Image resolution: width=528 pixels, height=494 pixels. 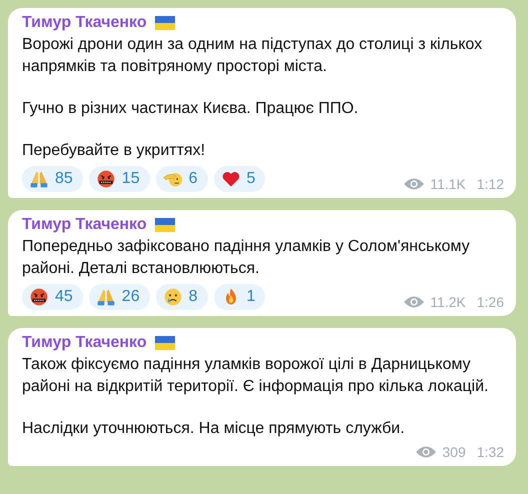 I want to click on view-count: 309, so click(x=454, y=452).